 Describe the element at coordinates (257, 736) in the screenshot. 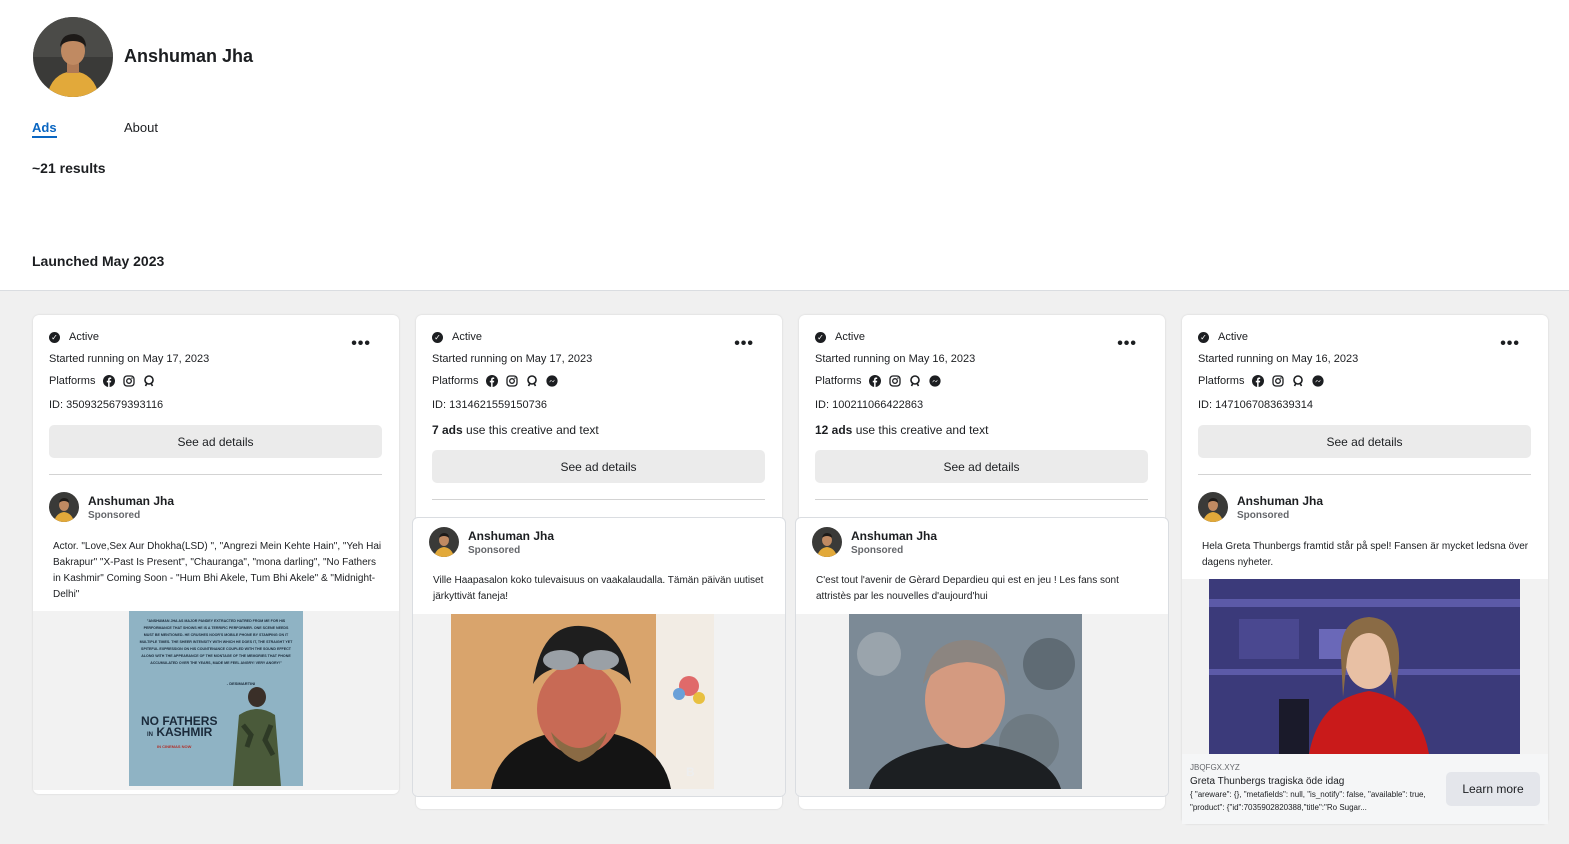

I see `poster-figure` at that location.